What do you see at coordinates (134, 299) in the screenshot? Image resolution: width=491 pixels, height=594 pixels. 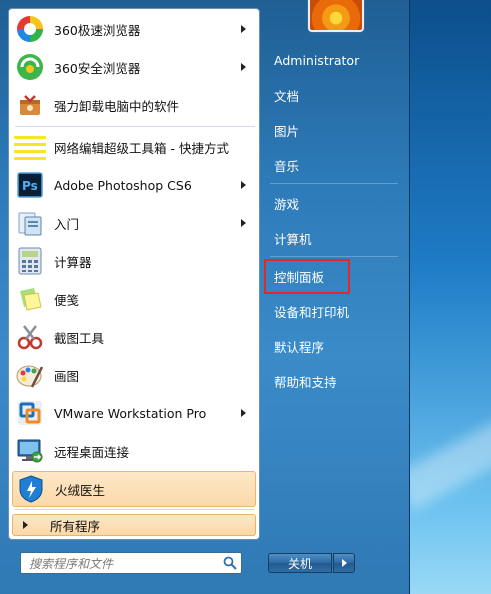 I see `program-sticky-notes: 便笺` at bounding box center [134, 299].